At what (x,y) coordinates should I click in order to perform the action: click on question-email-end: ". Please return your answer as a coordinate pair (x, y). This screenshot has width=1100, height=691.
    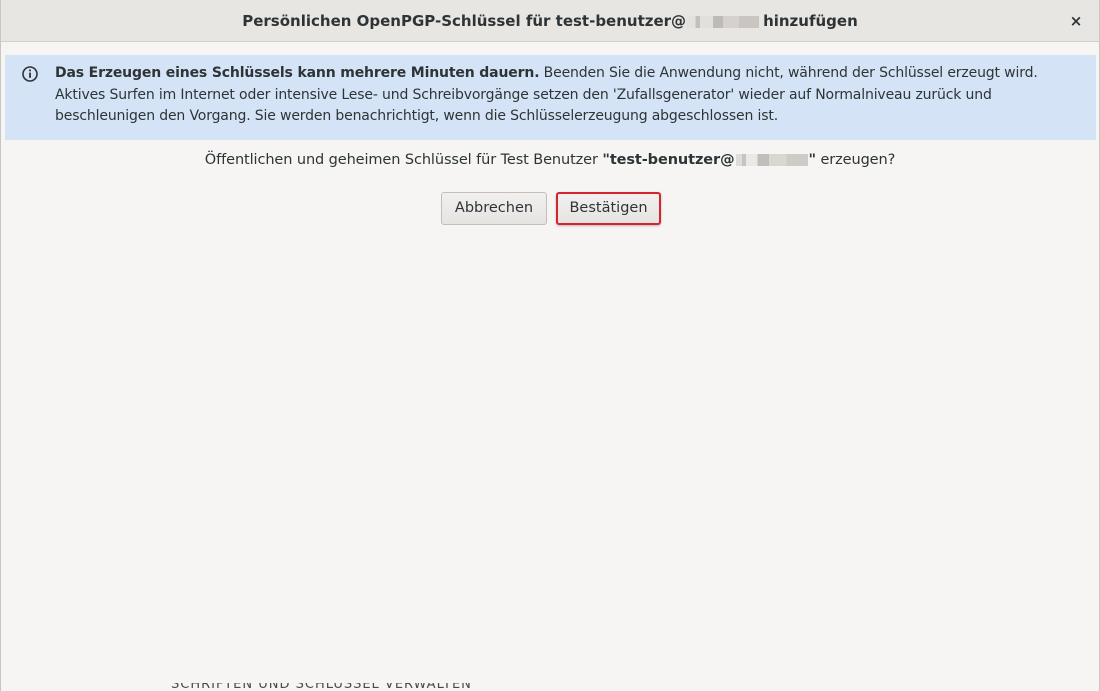
    Looking at the image, I should click on (812, 160).